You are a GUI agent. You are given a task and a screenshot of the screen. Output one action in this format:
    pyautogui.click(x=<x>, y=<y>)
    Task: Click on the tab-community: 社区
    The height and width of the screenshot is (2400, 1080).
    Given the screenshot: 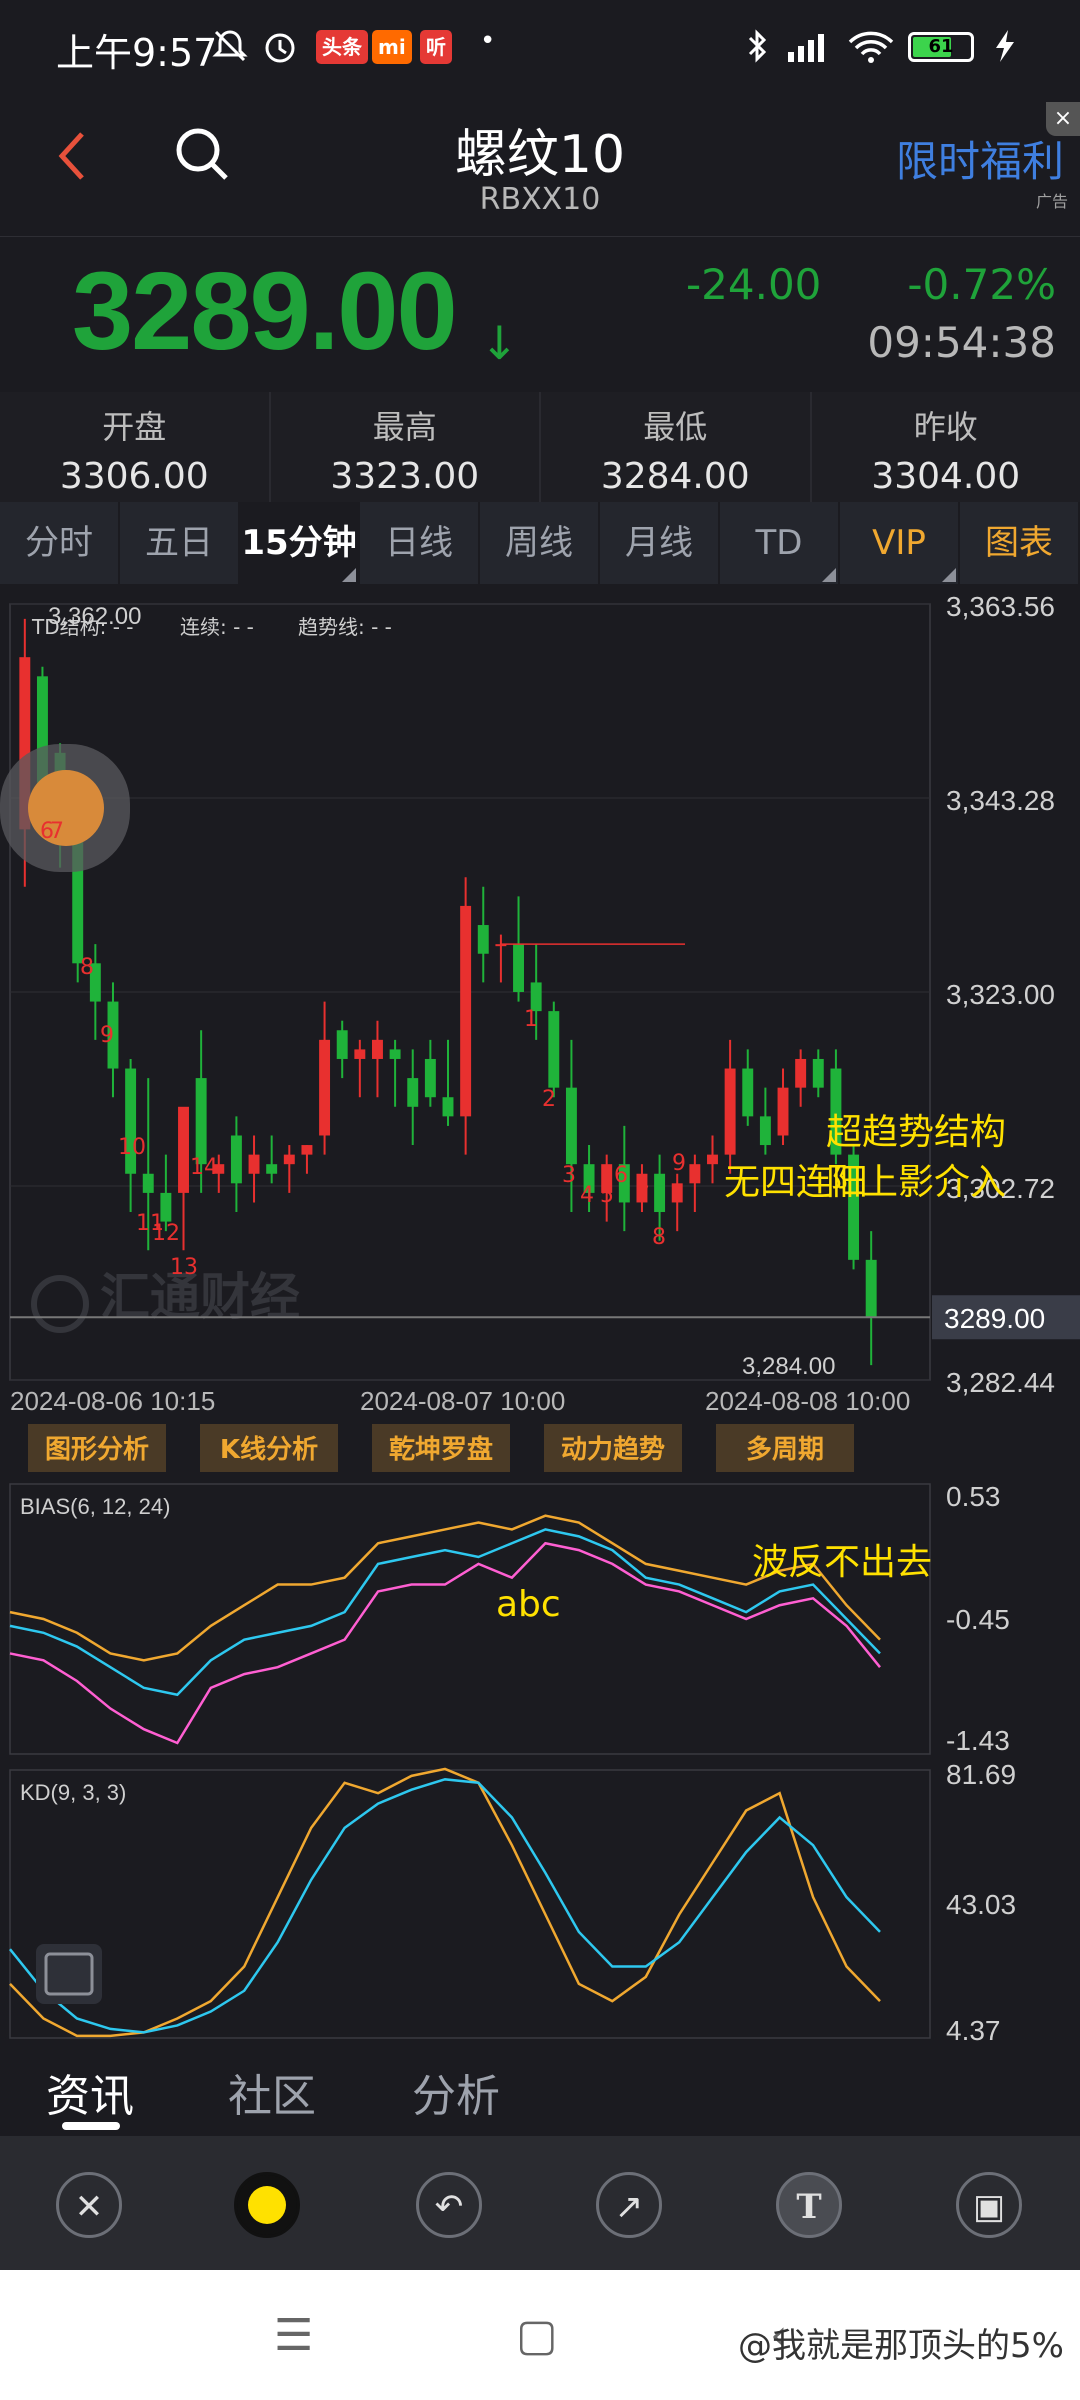 What is the action you would take?
    pyautogui.click(x=272, y=2092)
    